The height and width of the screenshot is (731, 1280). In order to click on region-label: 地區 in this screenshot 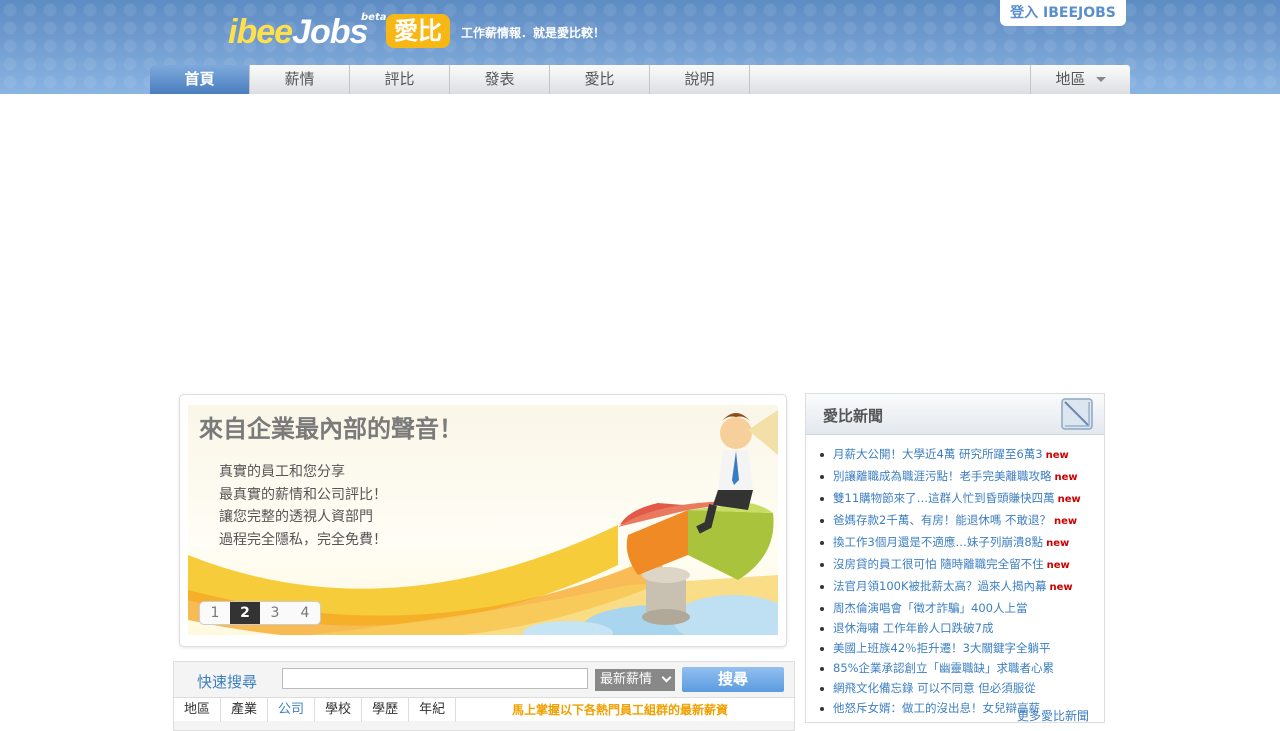, I will do `click(1070, 79)`.